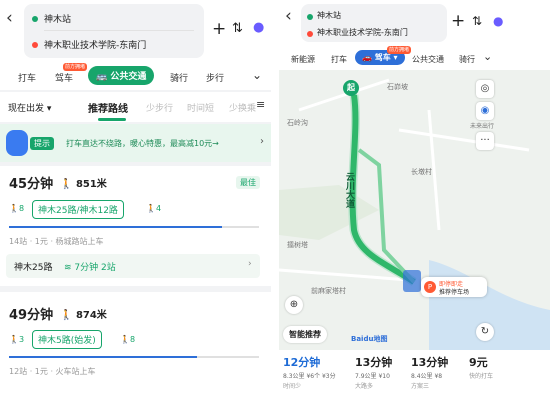  I want to click on future-travel-icon: ◉, so click(485, 111).